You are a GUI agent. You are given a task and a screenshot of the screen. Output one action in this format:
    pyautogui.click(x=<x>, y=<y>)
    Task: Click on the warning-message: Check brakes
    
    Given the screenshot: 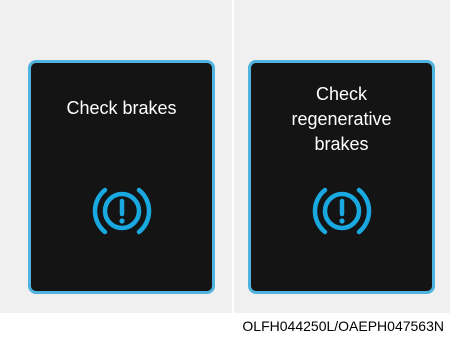 What is the action you would take?
    pyautogui.click(x=121, y=108)
    